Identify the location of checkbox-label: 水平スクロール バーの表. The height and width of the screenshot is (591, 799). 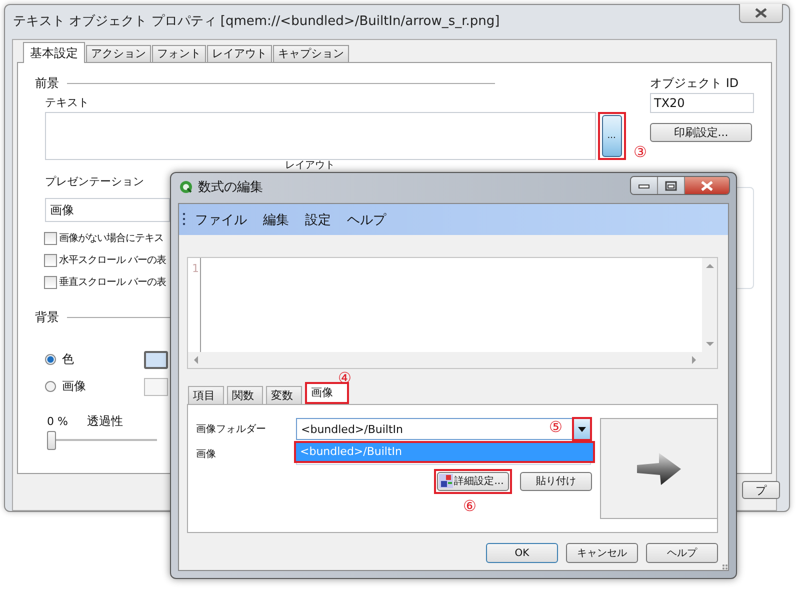
(112, 260).